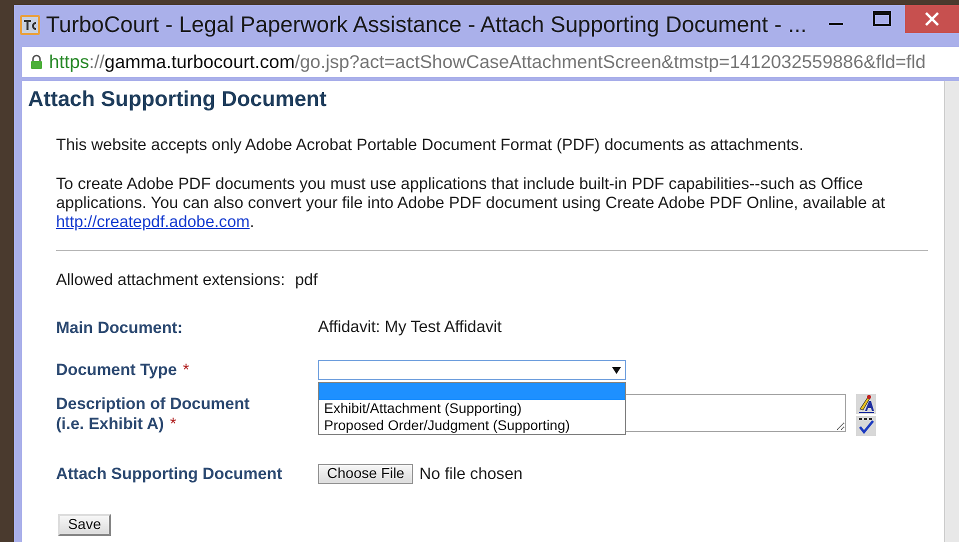 This screenshot has width=959, height=542. Describe the element at coordinates (110, 424) in the screenshot. I see `field-sublabel: (i.e. Exhibit A)` at that location.